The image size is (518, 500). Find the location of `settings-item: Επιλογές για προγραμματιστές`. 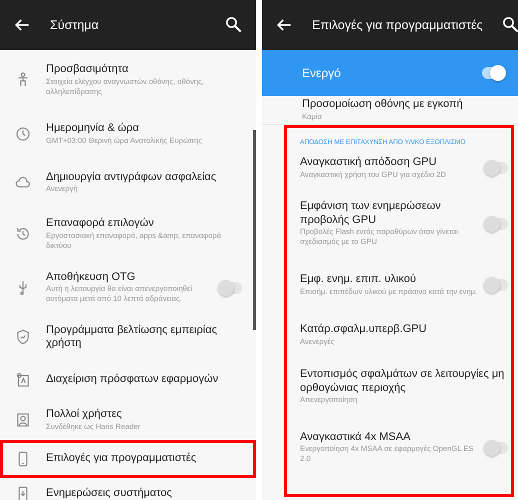

settings-item: Επιλογές για προγραμματιστές is located at coordinates (128, 459).